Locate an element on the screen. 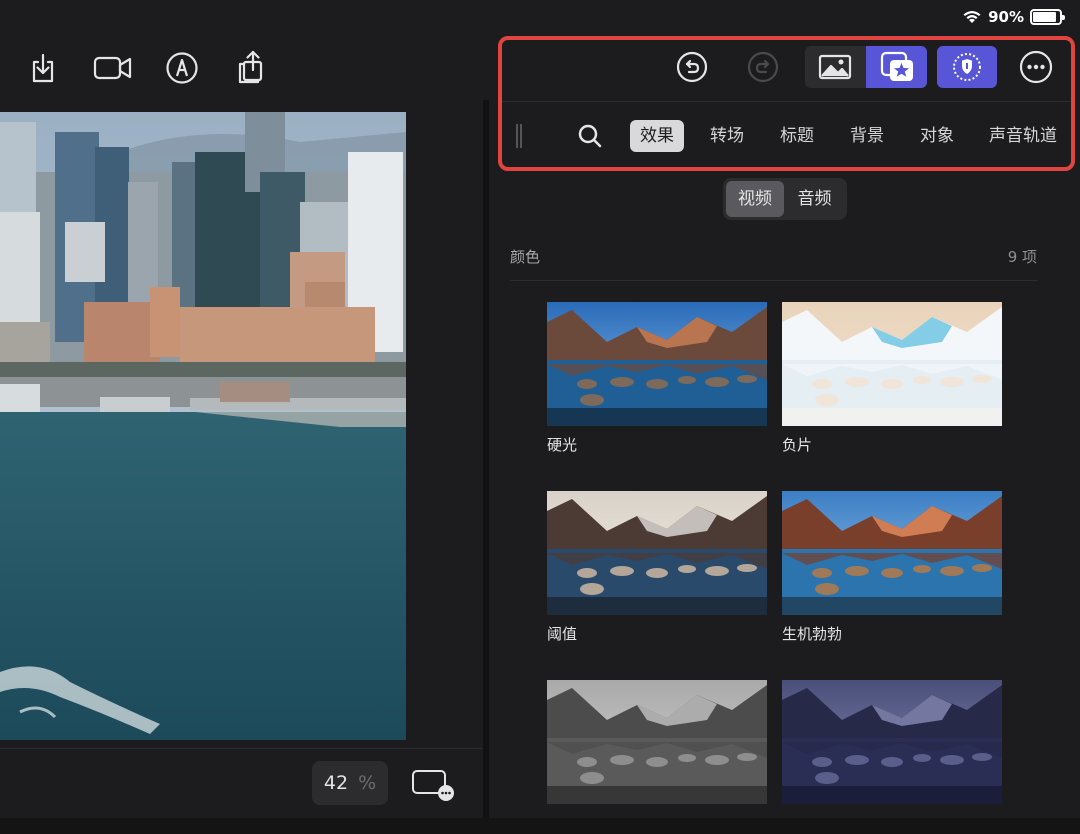 The width and height of the screenshot is (1080, 834). share-button is located at coordinates (251, 68).